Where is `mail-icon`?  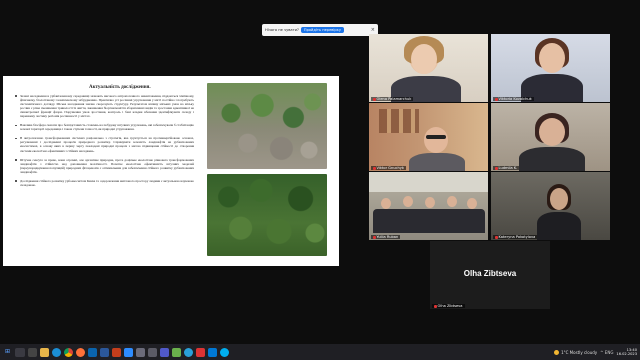
mail-icon is located at coordinates (92, 352).